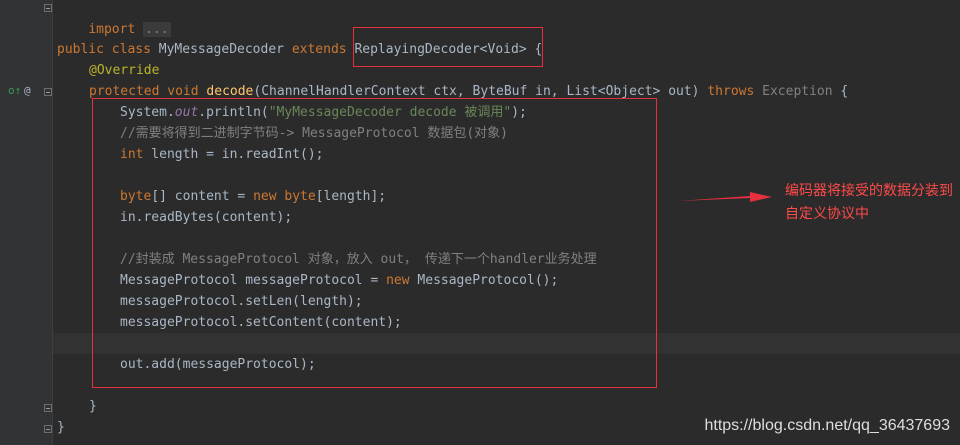 This screenshot has height=445, width=960. I want to click on override-method-icon: o↑, so click(14, 91).